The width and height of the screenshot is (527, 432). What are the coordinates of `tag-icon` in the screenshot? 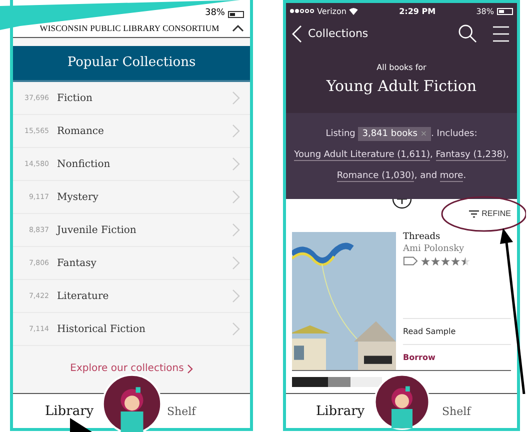 It's located at (410, 261).